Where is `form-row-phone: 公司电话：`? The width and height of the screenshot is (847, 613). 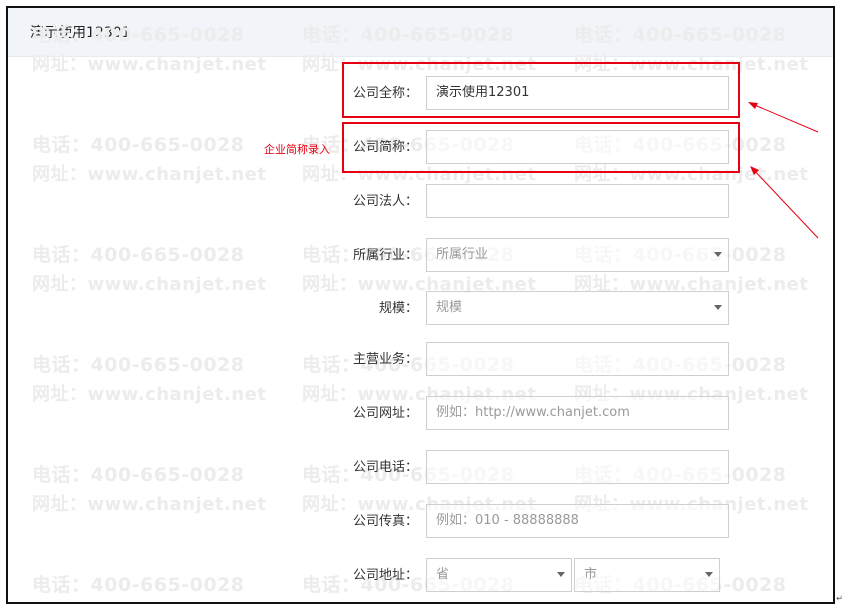 form-row-phone: 公司电话： is located at coordinates (420, 468).